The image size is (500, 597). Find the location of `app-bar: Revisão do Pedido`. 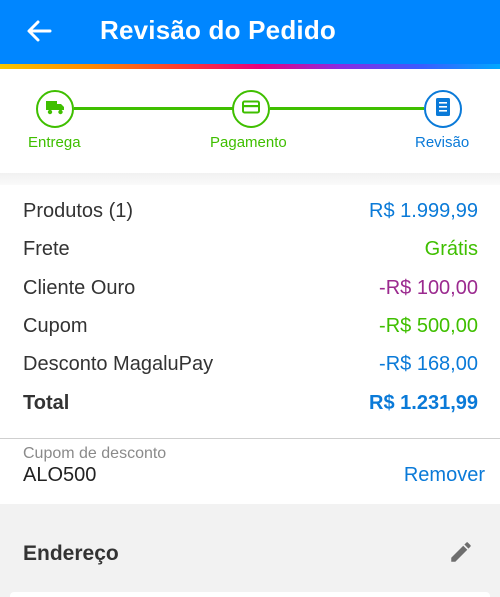

app-bar: Revisão do Pedido is located at coordinates (250, 32).